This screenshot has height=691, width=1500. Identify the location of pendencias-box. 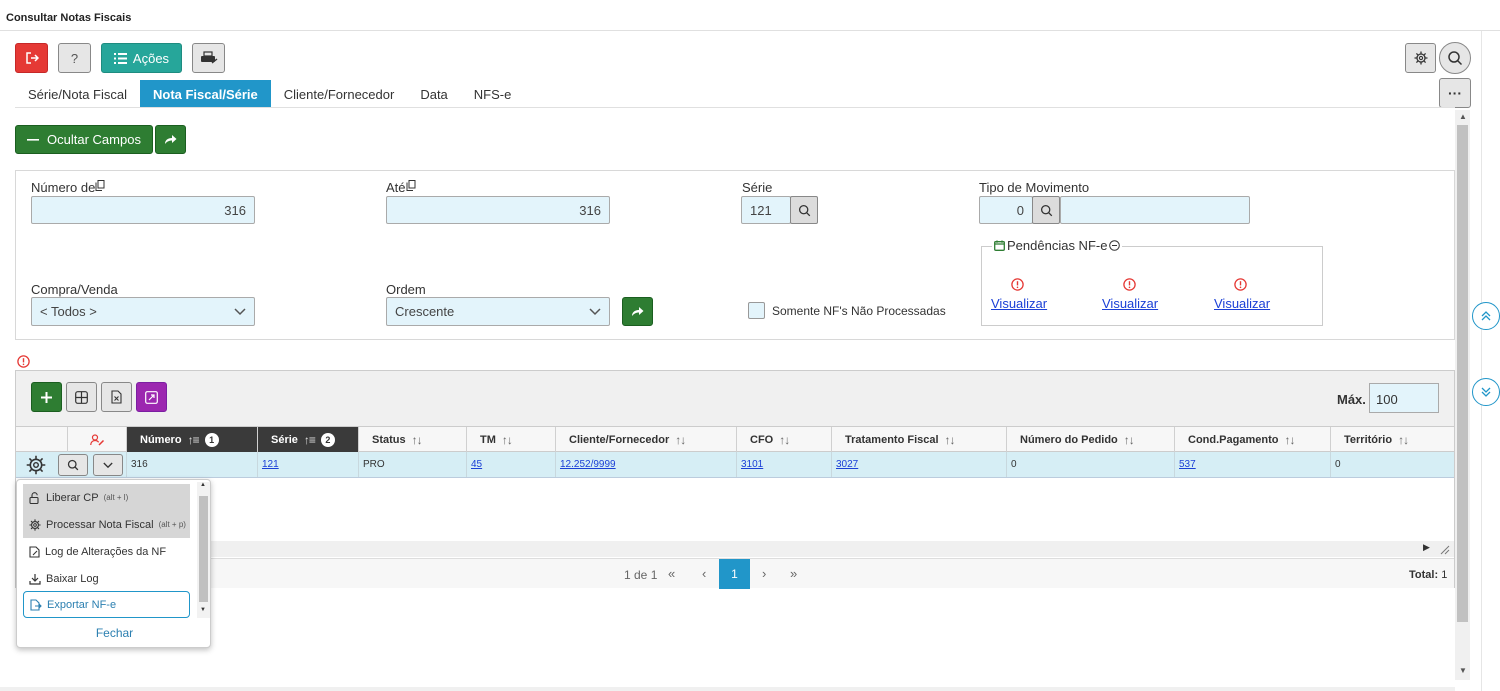
(1152, 286).